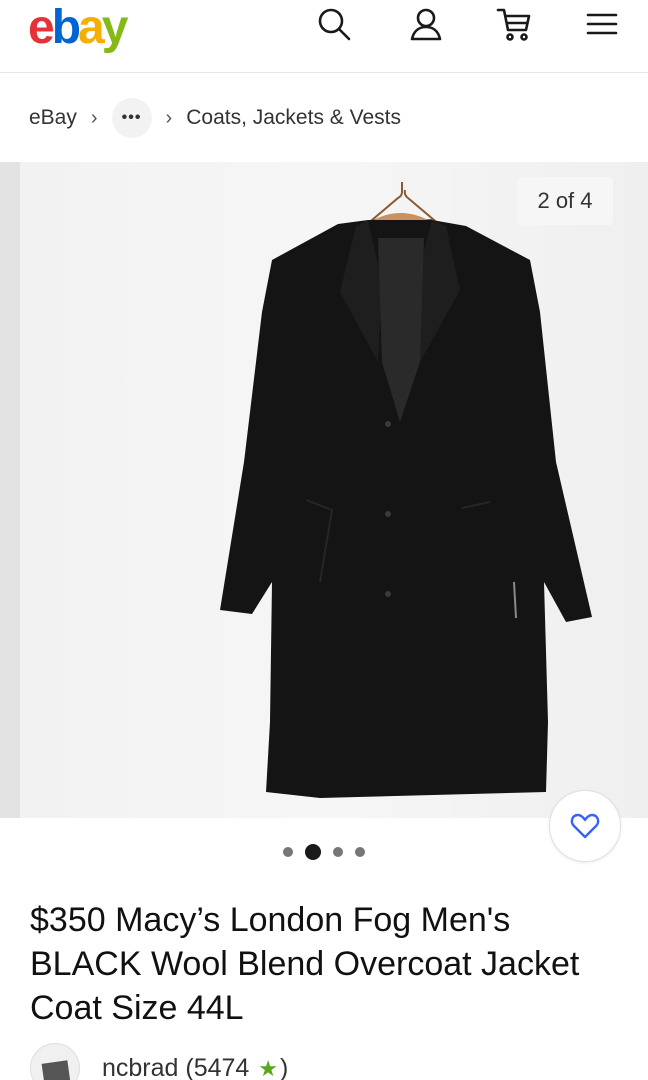 This screenshot has width=648, height=1080. What do you see at coordinates (66, 27) in the screenshot?
I see `logo-letter-b: b` at bounding box center [66, 27].